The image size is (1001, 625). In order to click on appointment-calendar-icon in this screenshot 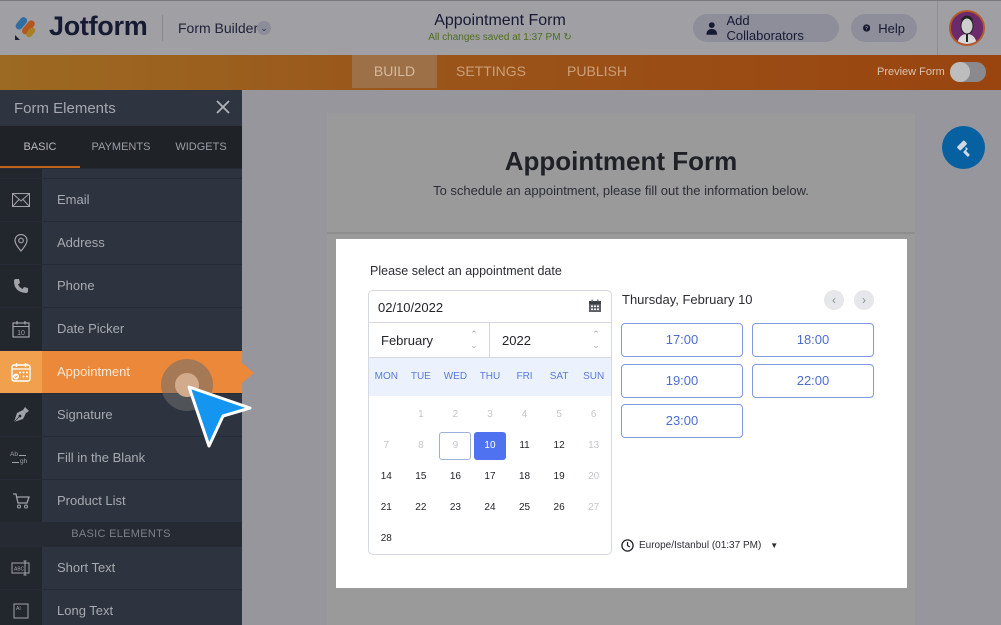, I will do `click(21, 372)`.